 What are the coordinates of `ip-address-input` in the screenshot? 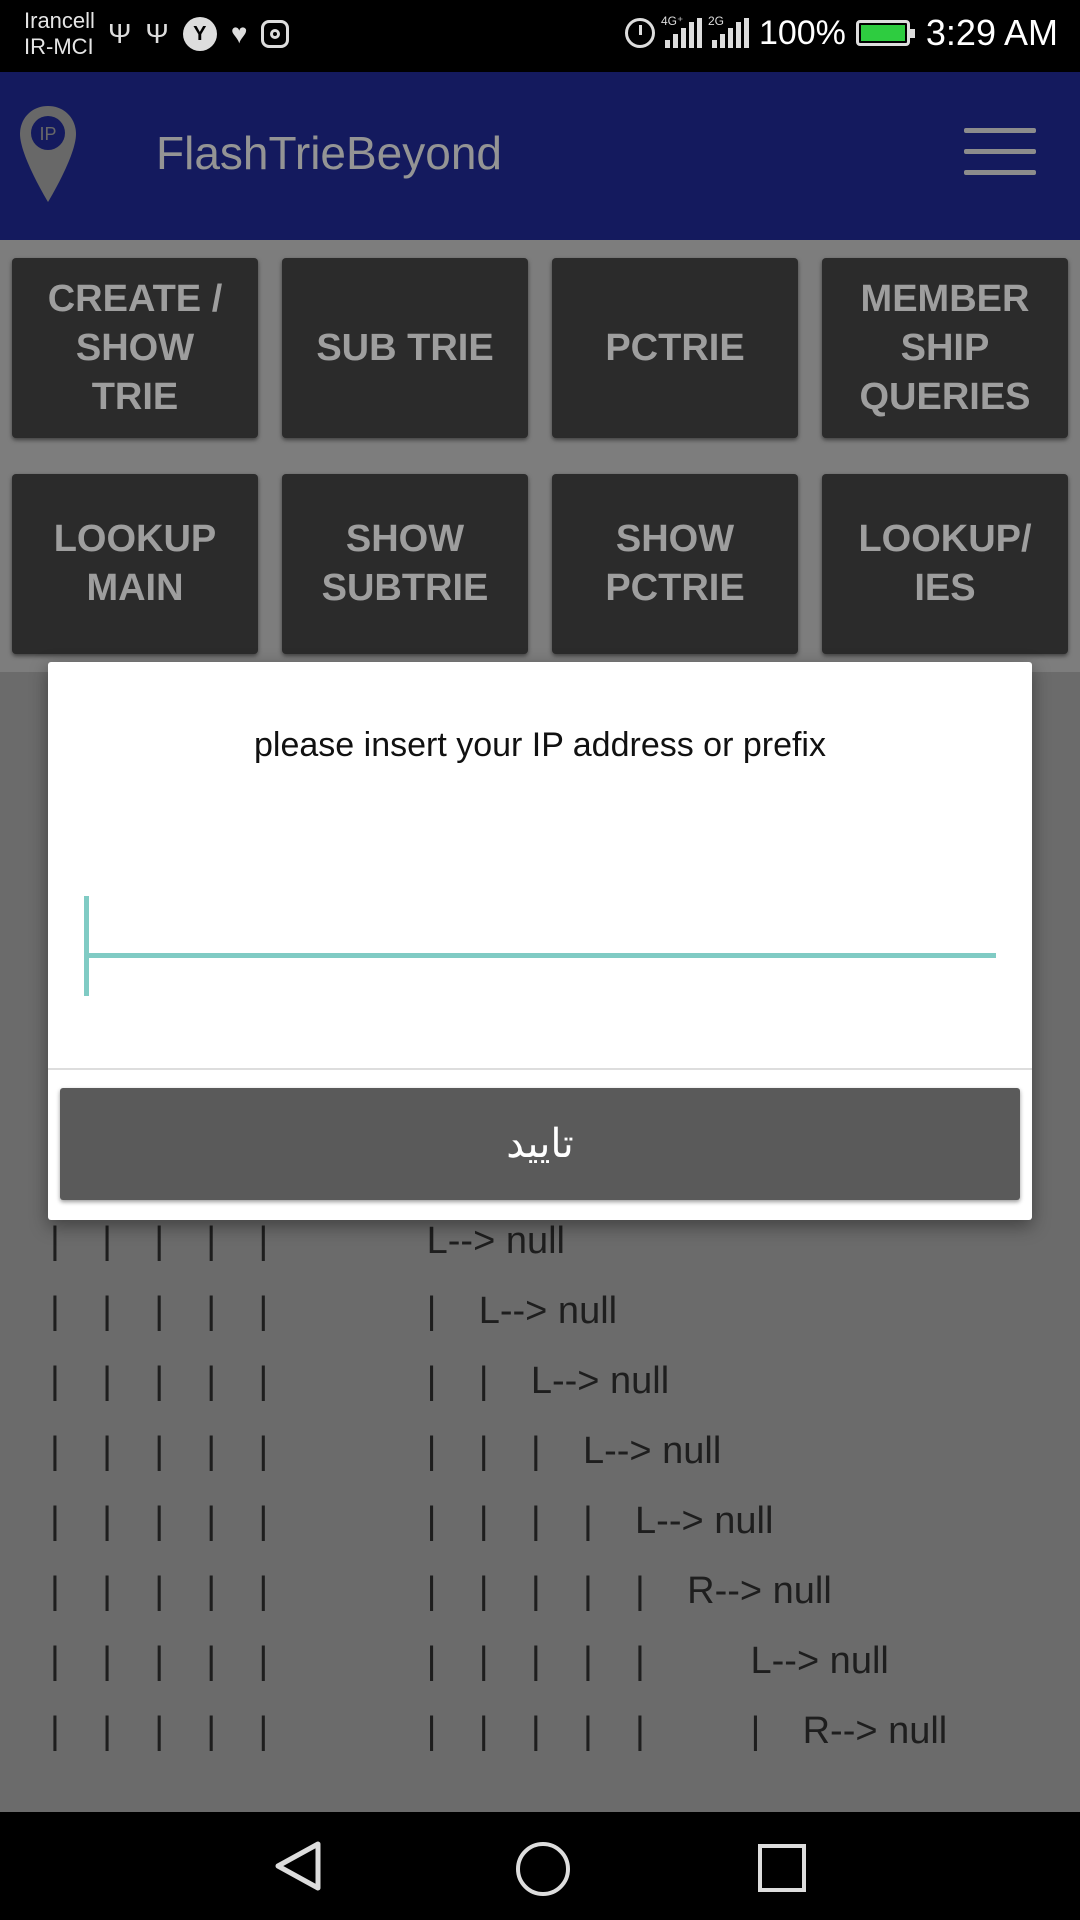 It's located at (540, 926).